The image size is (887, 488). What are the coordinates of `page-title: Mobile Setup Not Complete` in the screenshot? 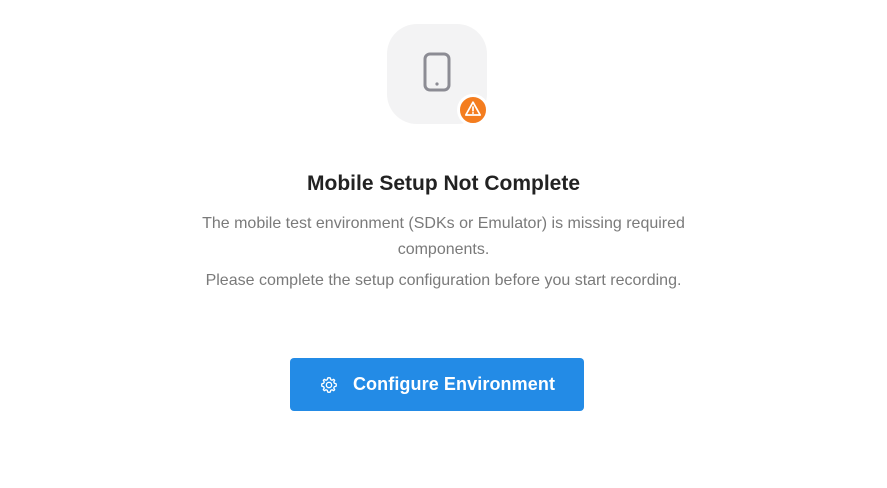 It's located at (443, 183).